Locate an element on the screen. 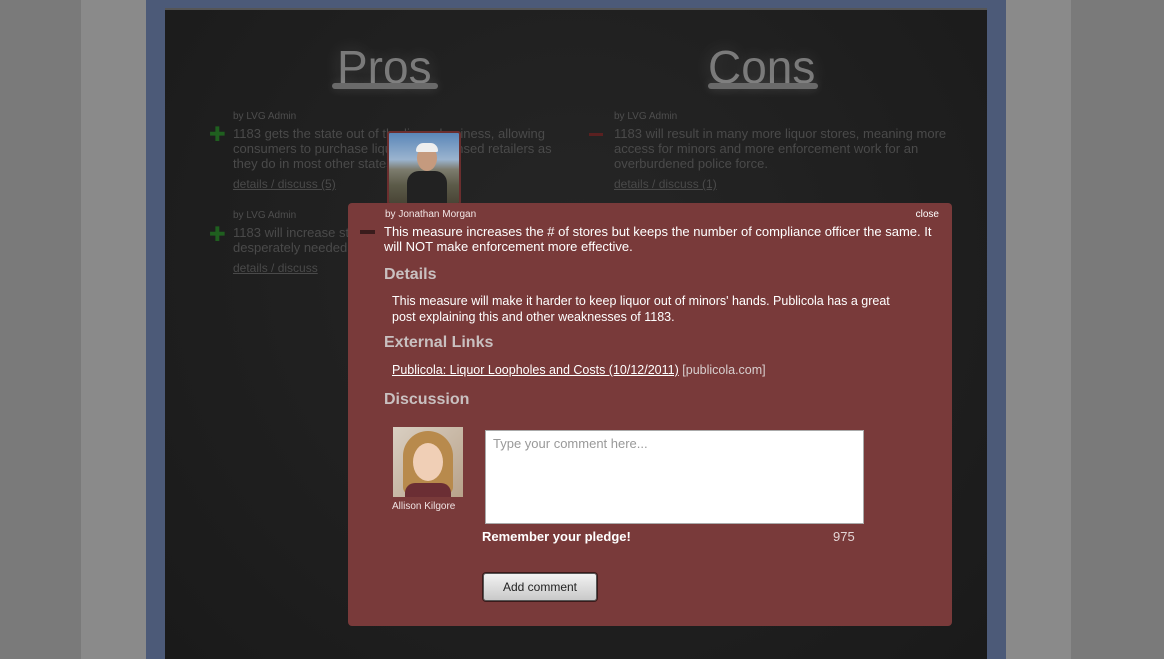 Image resolution: width=1164 pixels, height=659 pixels. details-discuss-link: details / discuss (5) is located at coordinates (284, 184).